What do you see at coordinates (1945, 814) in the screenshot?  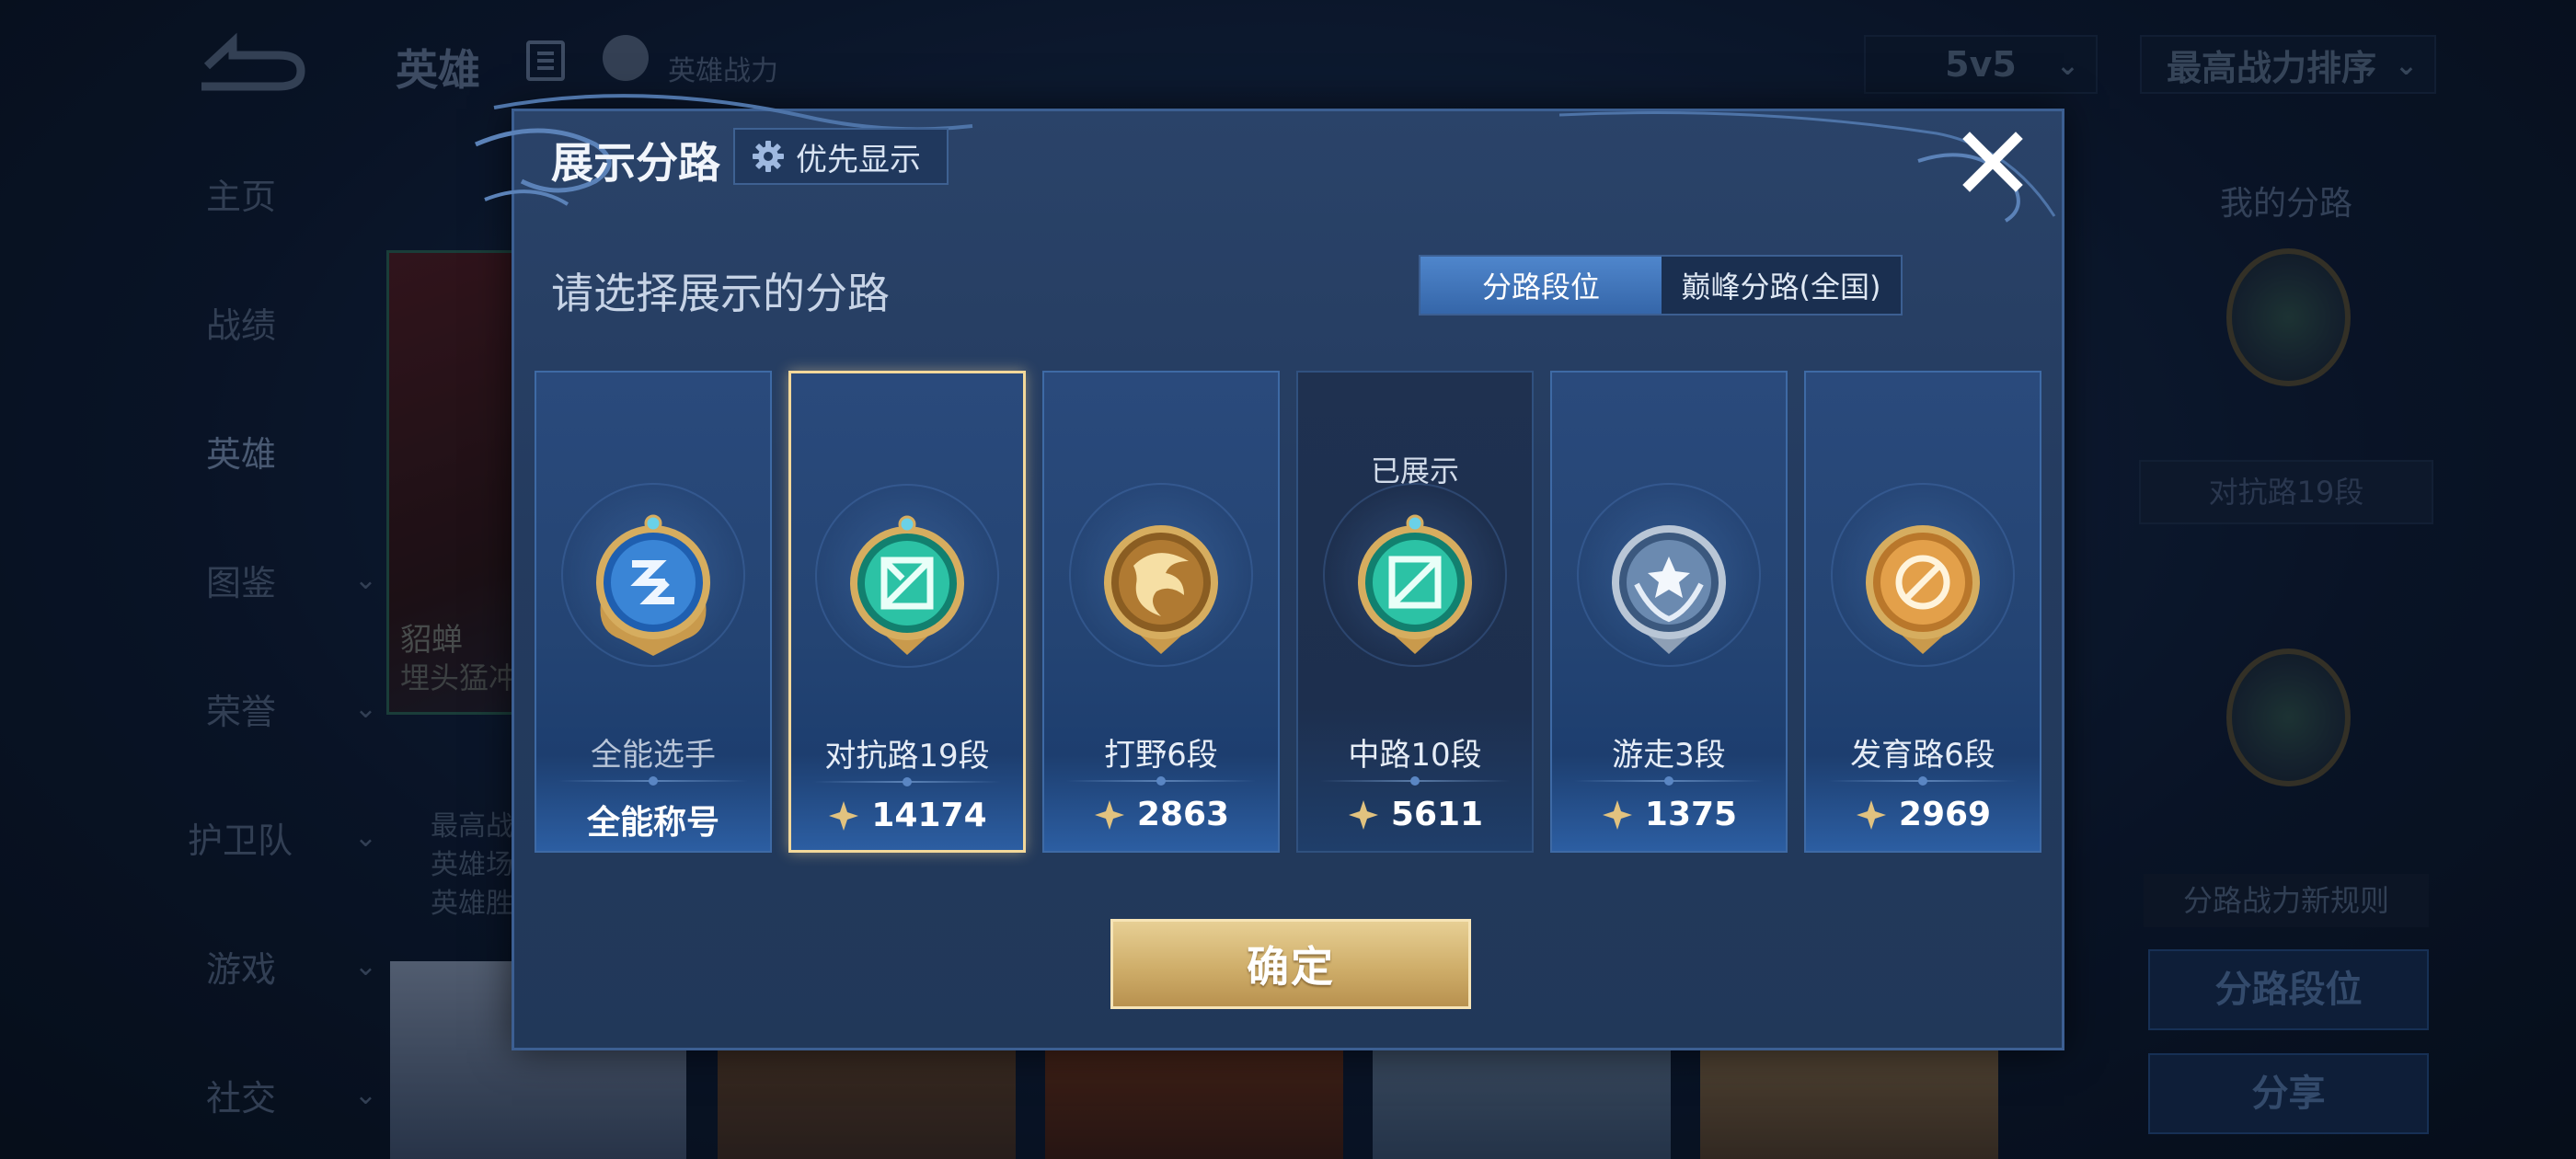 I see `lane-score-value: 2969` at bounding box center [1945, 814].